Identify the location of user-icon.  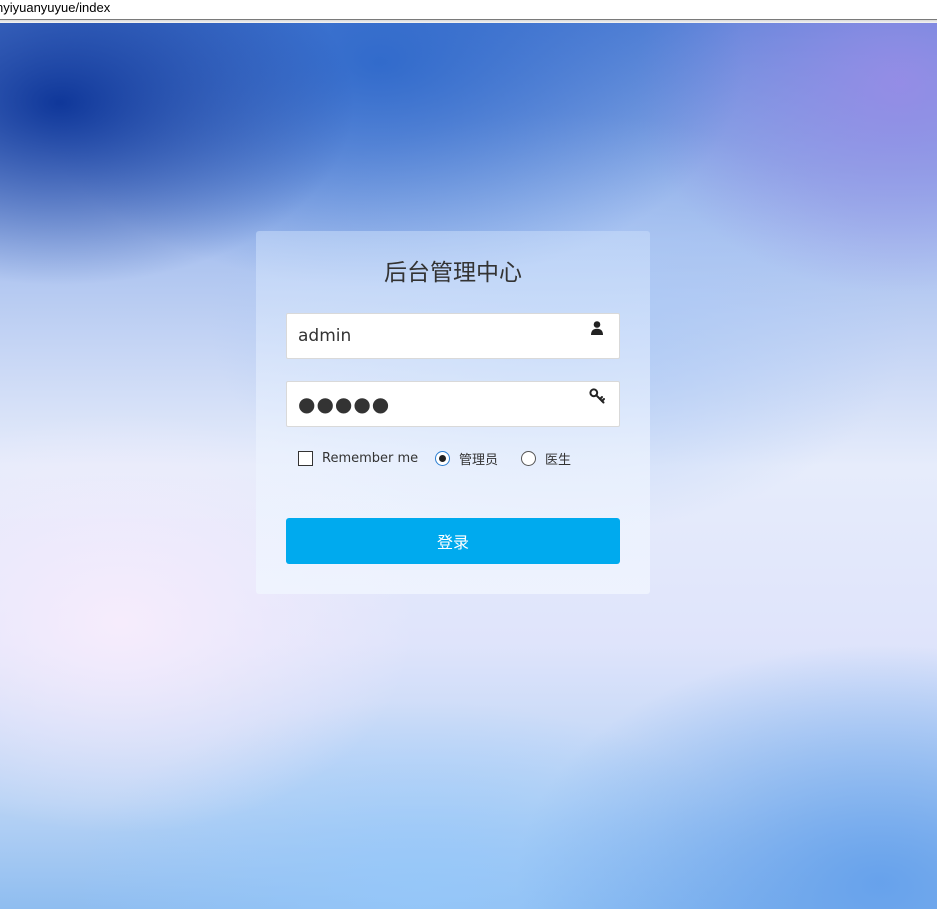
(597, 328).